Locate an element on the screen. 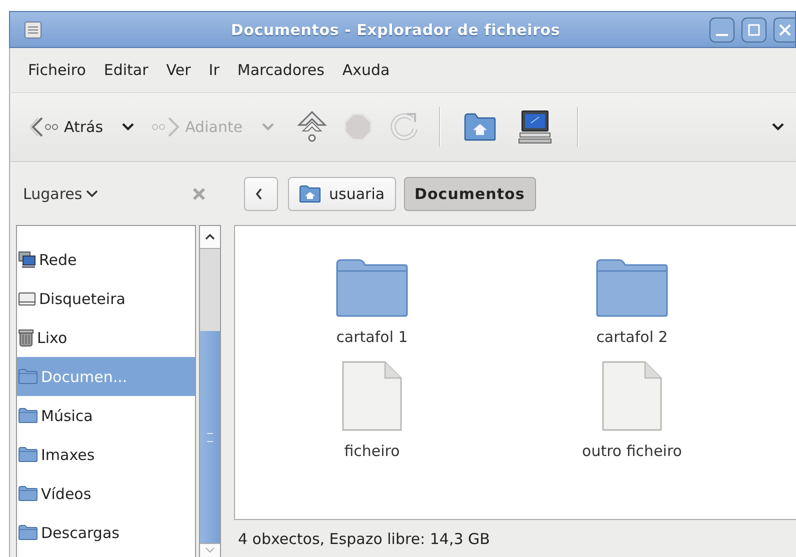 Image resolution: width=796 pixels, height=557 pixels. file-name: ficheiro is located at coordinates (372, 451).